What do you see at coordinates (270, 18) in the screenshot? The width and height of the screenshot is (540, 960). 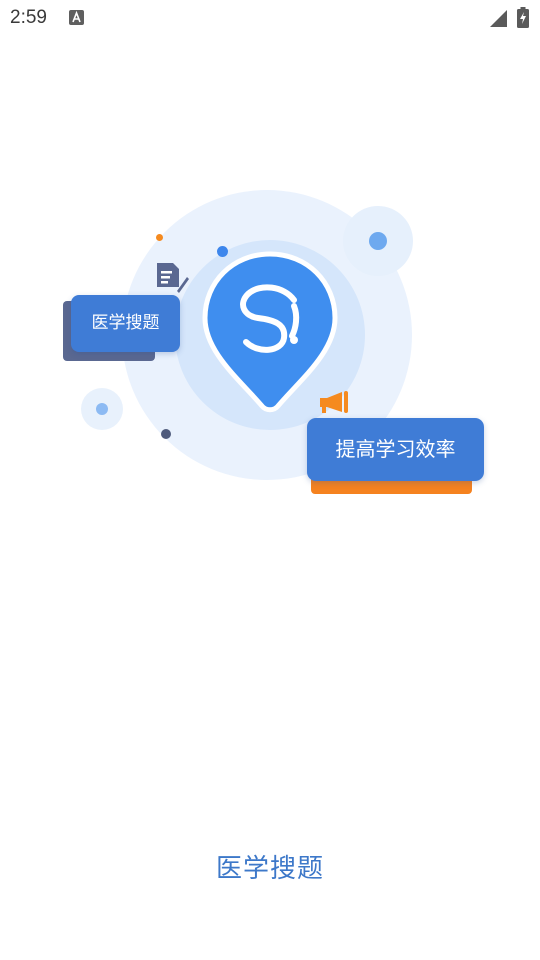 I see `status-bar: 2:59` at bounding box center [270, 18].